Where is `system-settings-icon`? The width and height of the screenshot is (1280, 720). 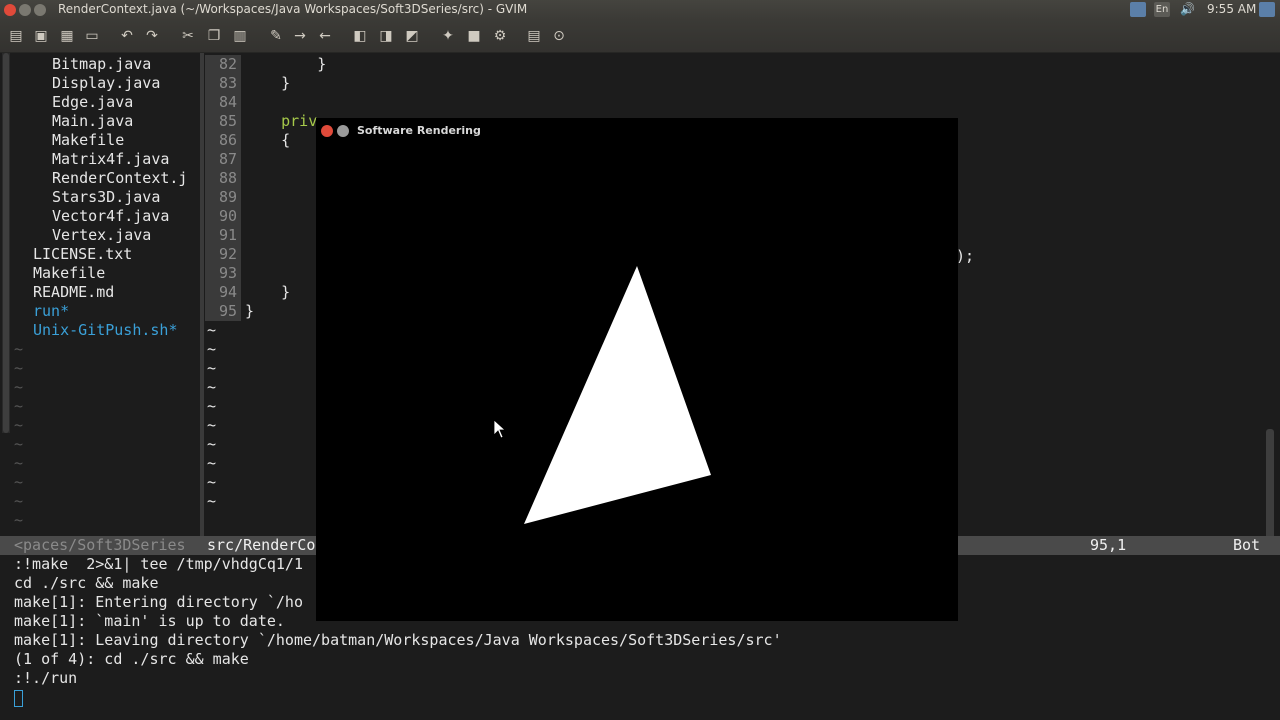 system-settings-icon is located at coordinates (1267, 9).